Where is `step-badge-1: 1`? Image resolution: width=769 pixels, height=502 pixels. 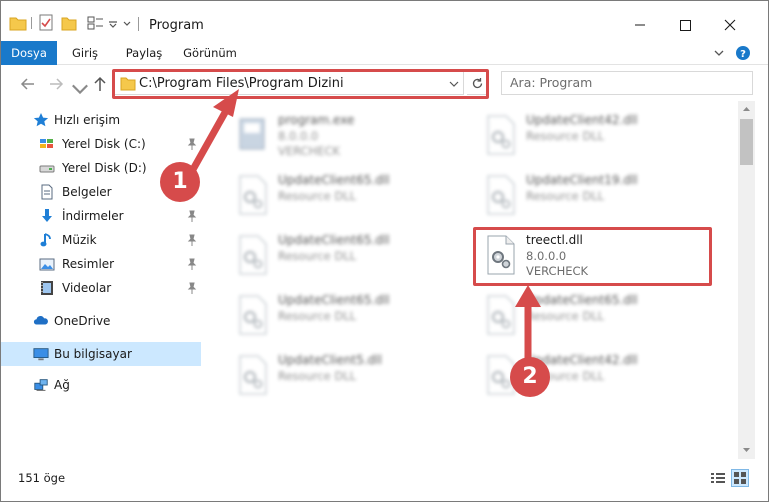 step-badge-1: 1 is located at coordinates (180, 182).